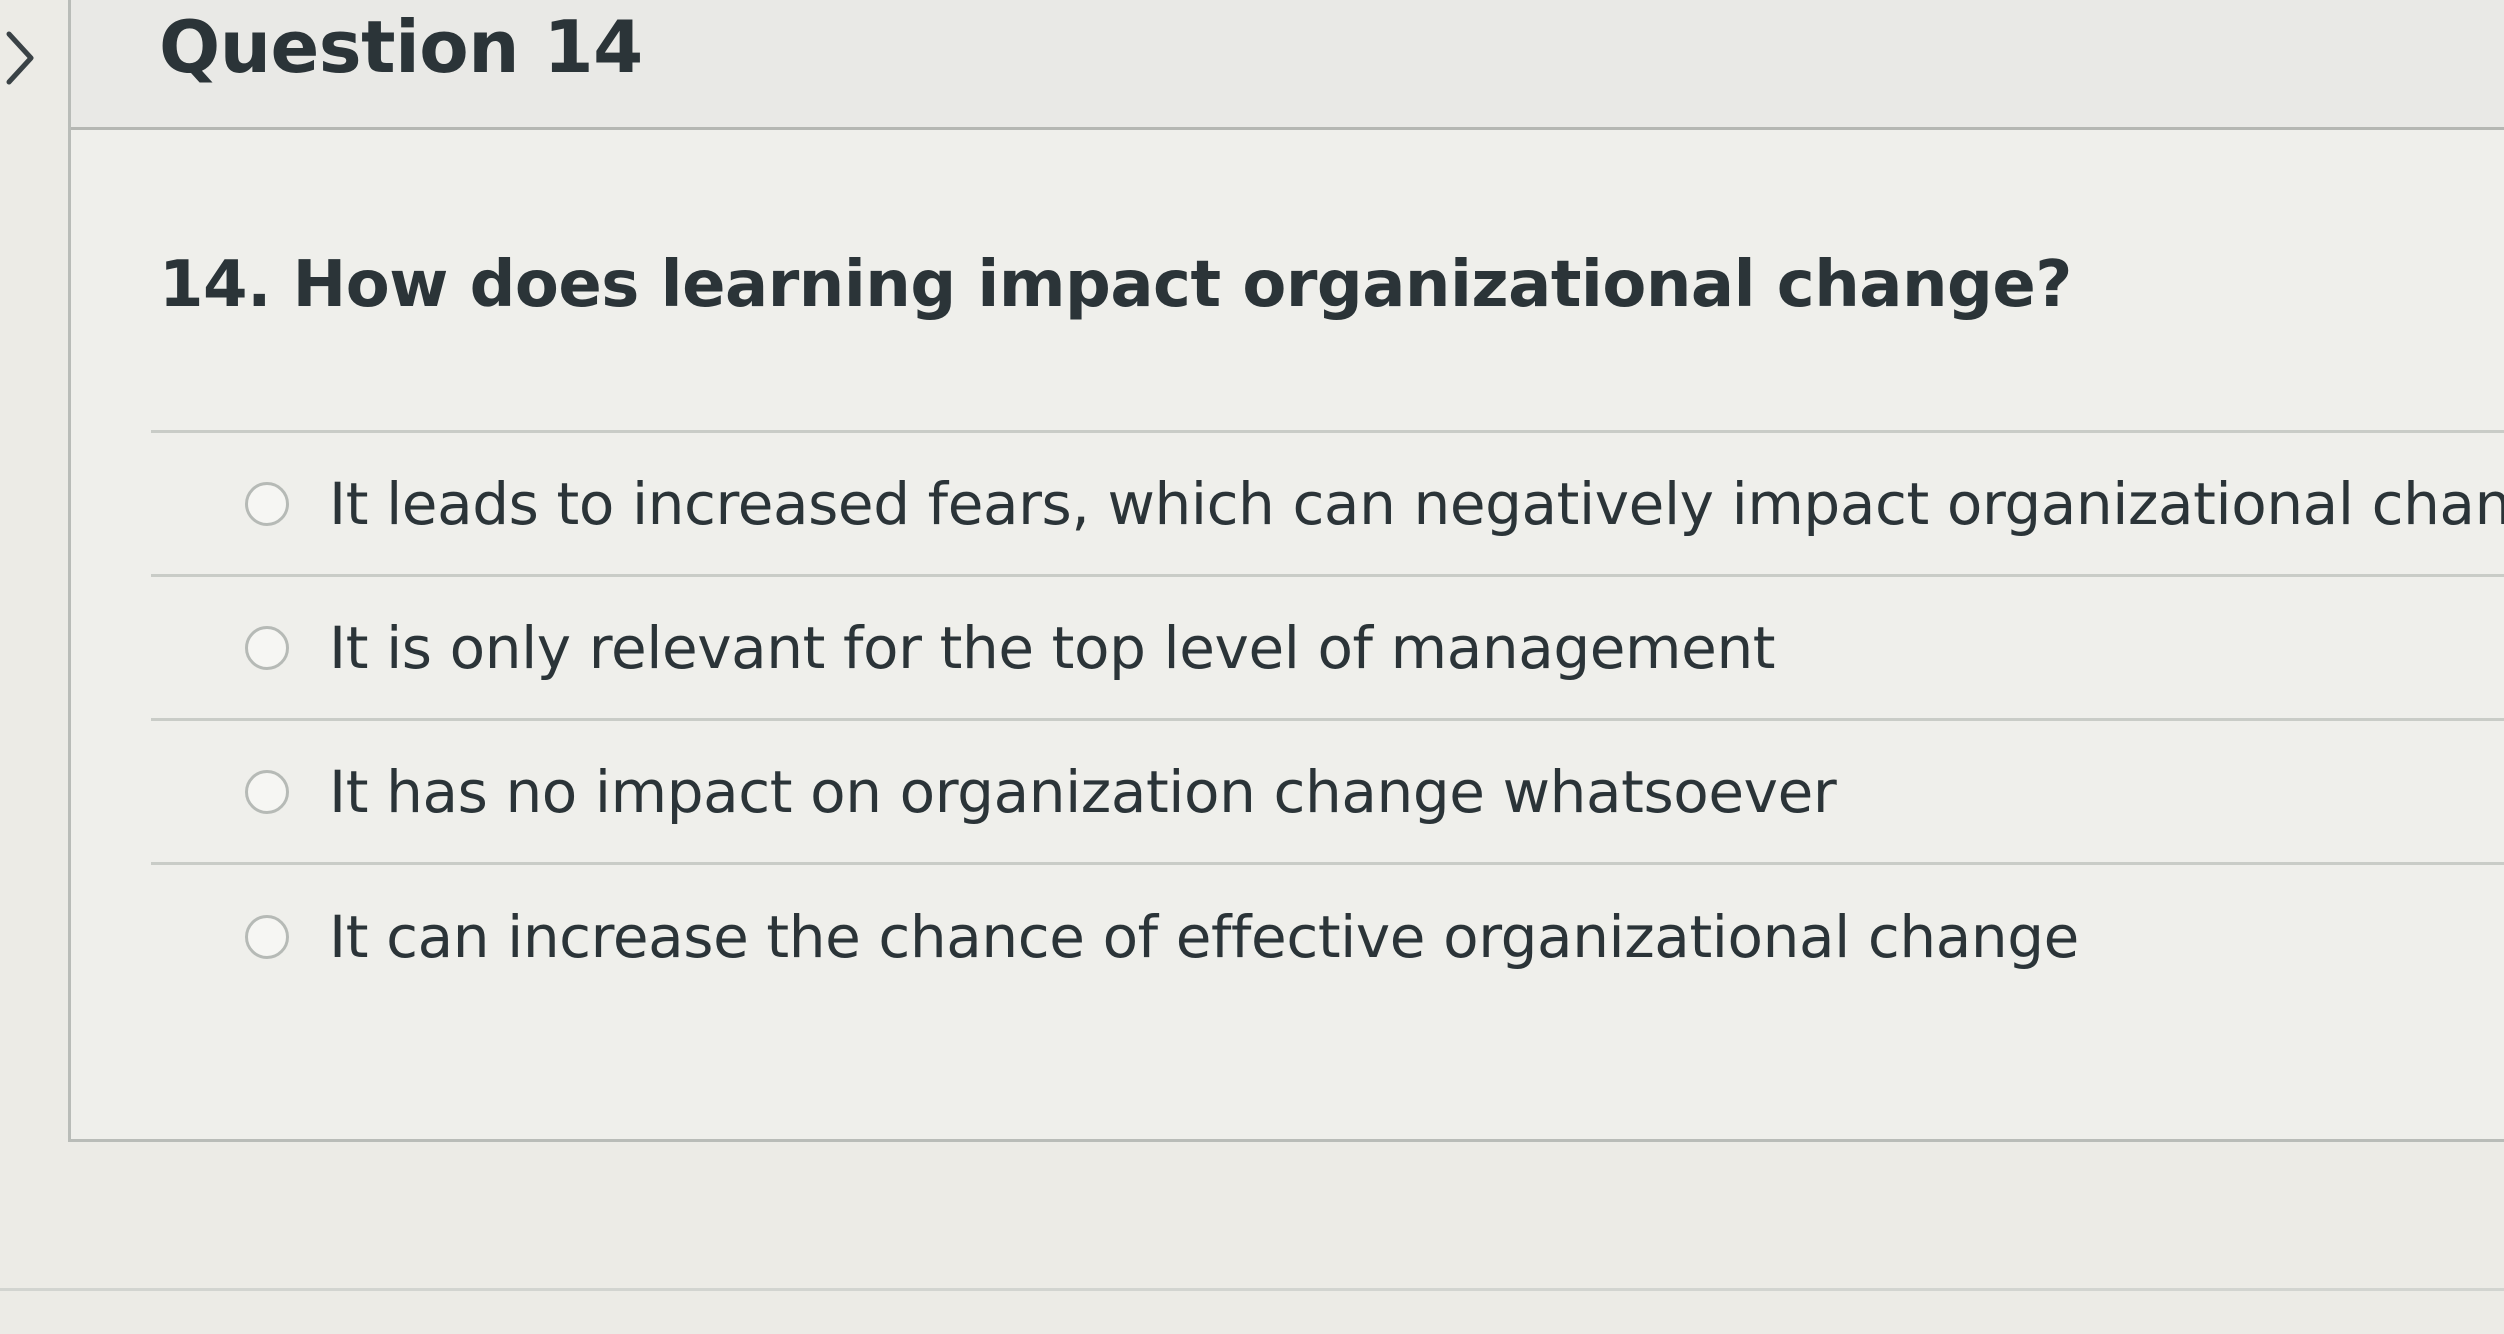 The image size is (2504, 1334). I want to click on chevron-right-icon, so click(25, 58).